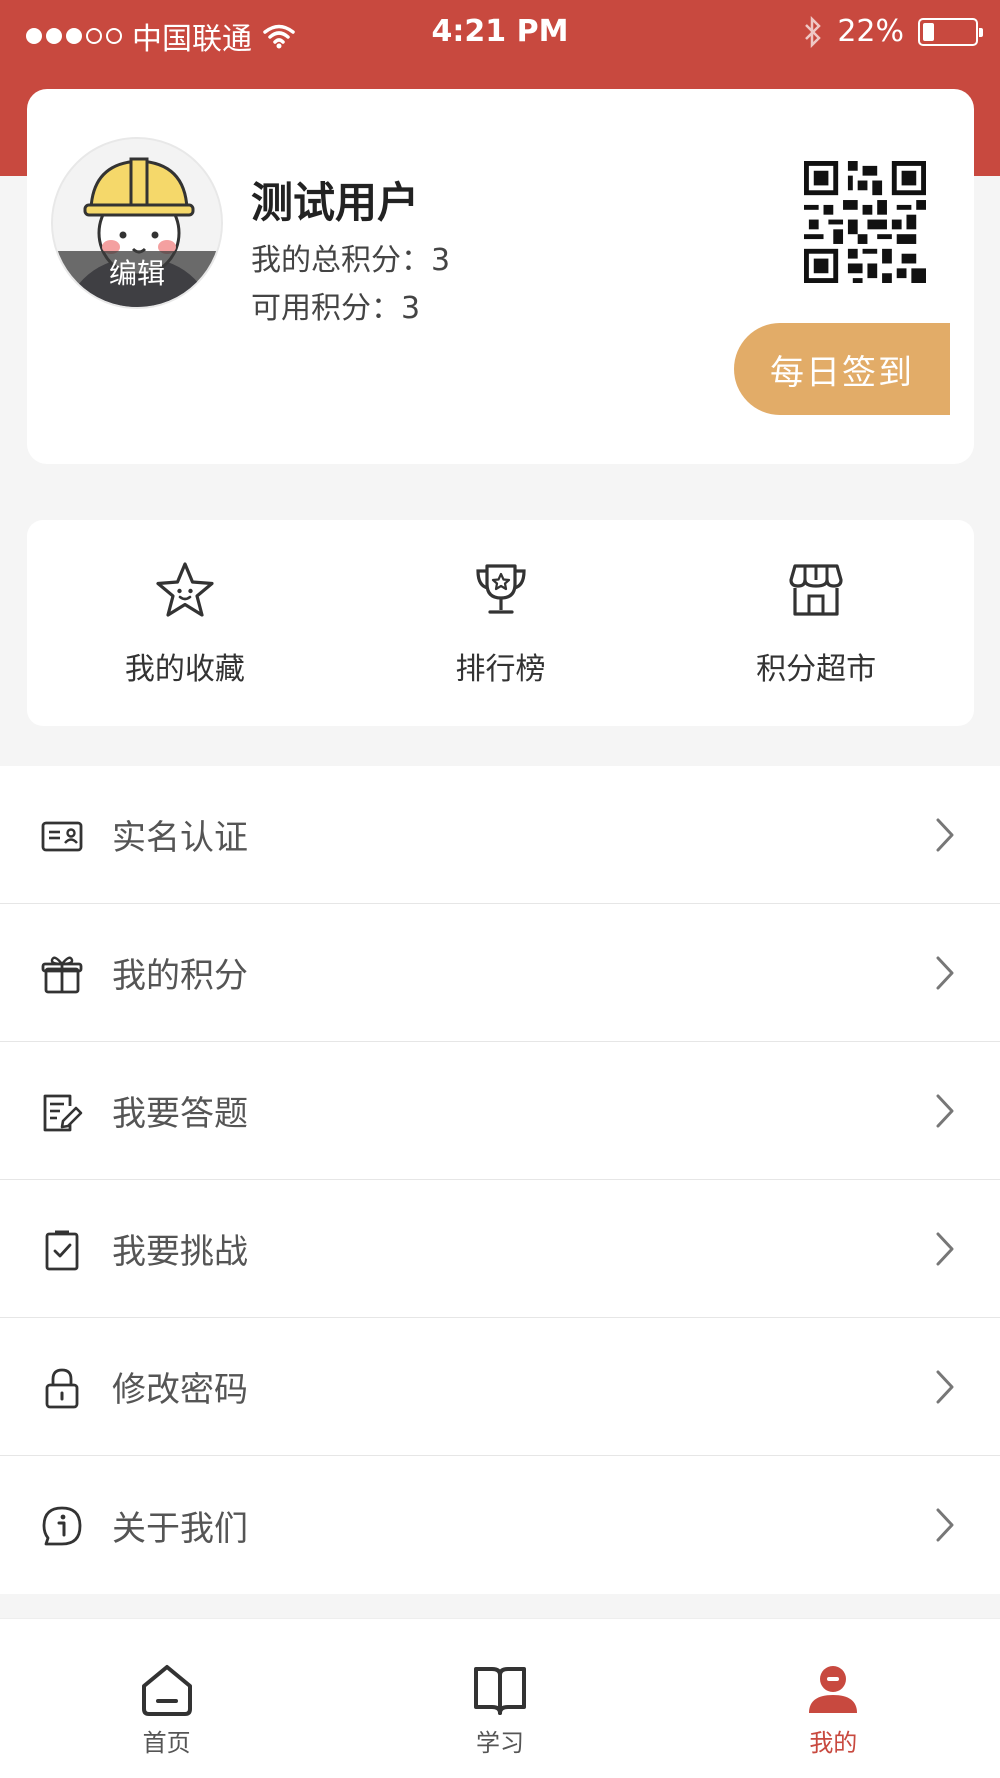 The image size is (1000, 1778). I want to click on tab-mine: 我的, so click(833, 1698).